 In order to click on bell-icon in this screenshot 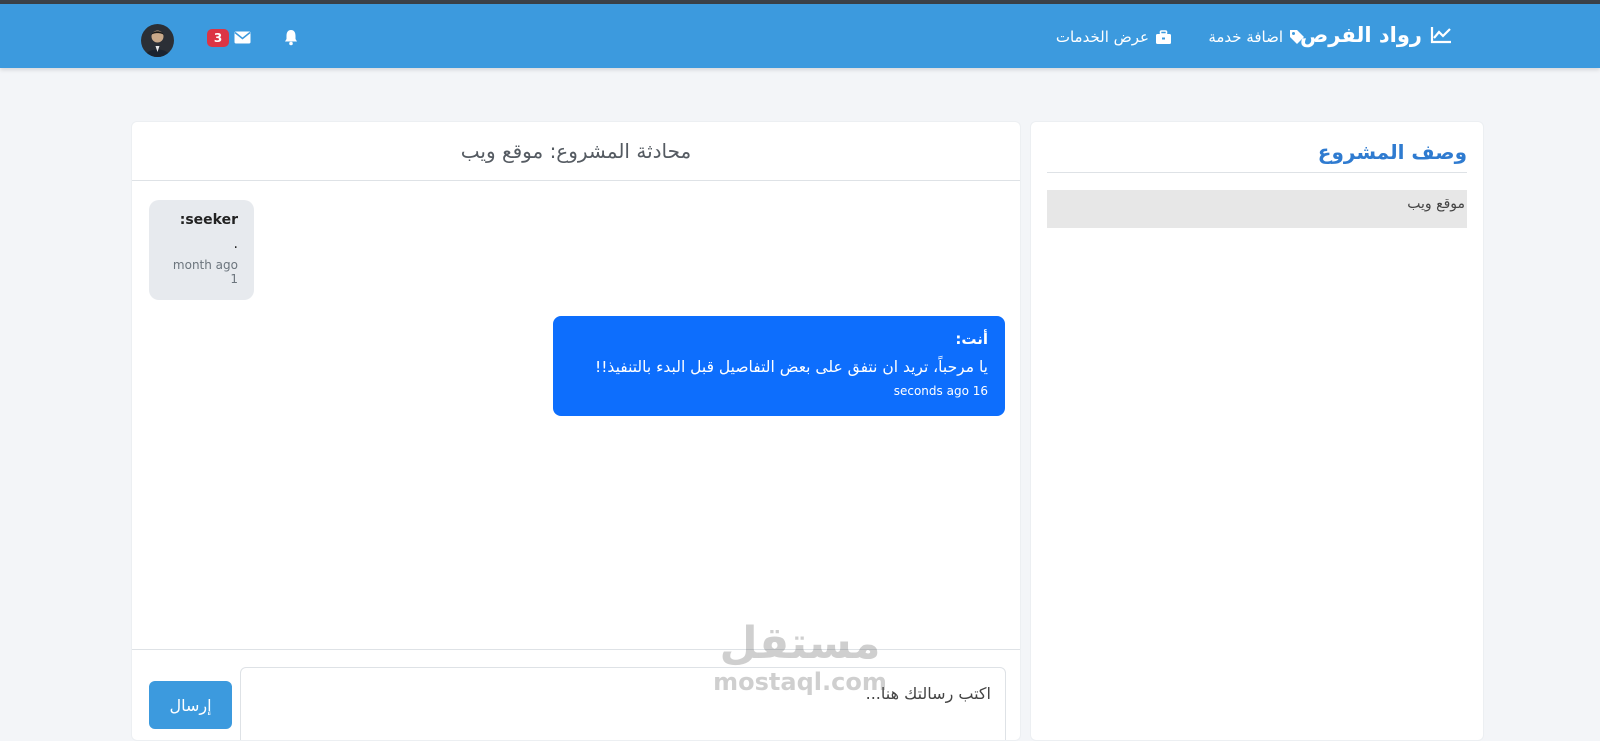, I will do `click(291, 39)`.